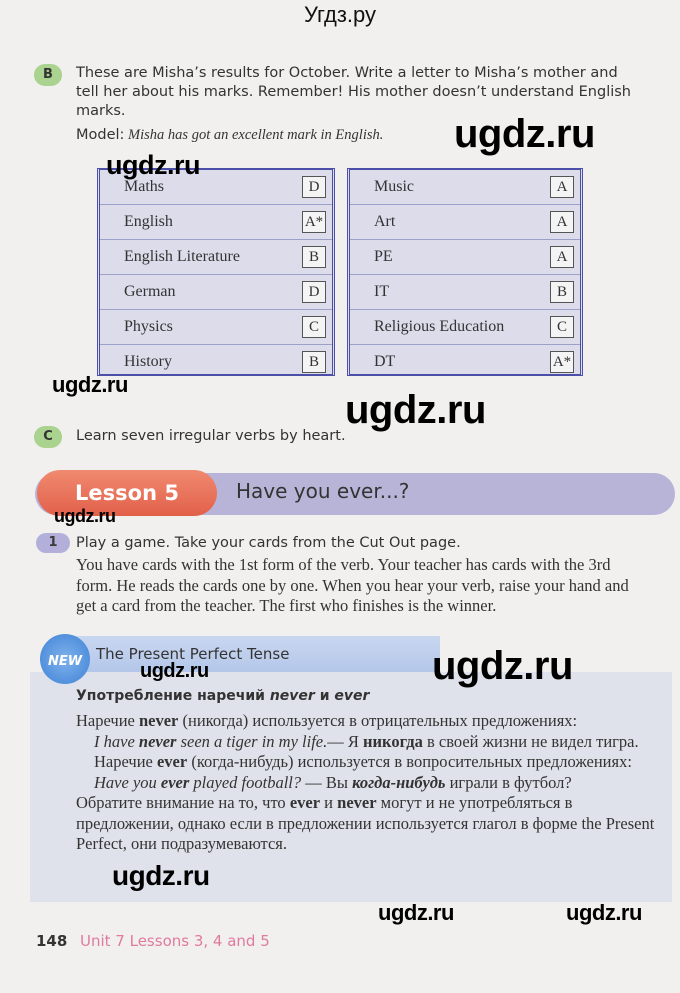  Describe the element at coordinates (393, 741) in the screenshot. I see `text-fragment: никогда` at that location.